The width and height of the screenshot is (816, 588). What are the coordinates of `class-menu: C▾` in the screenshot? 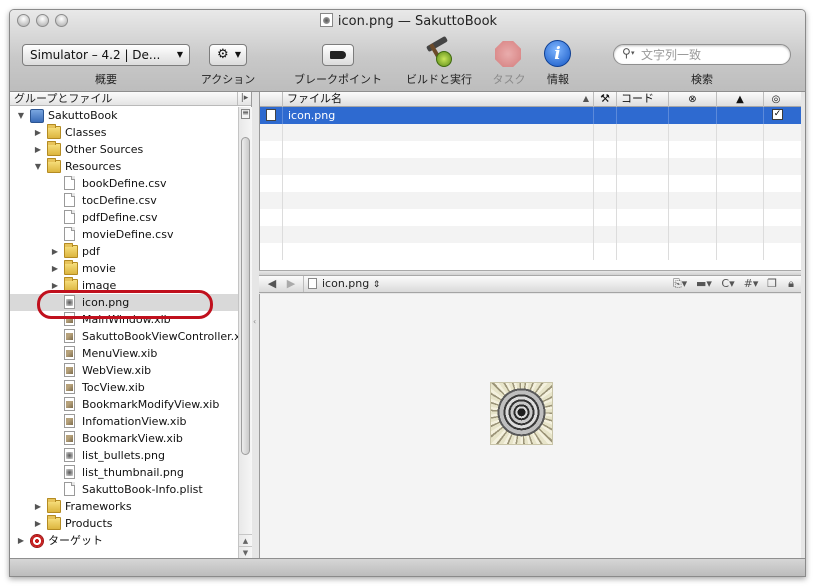 It's located at (728, 284).